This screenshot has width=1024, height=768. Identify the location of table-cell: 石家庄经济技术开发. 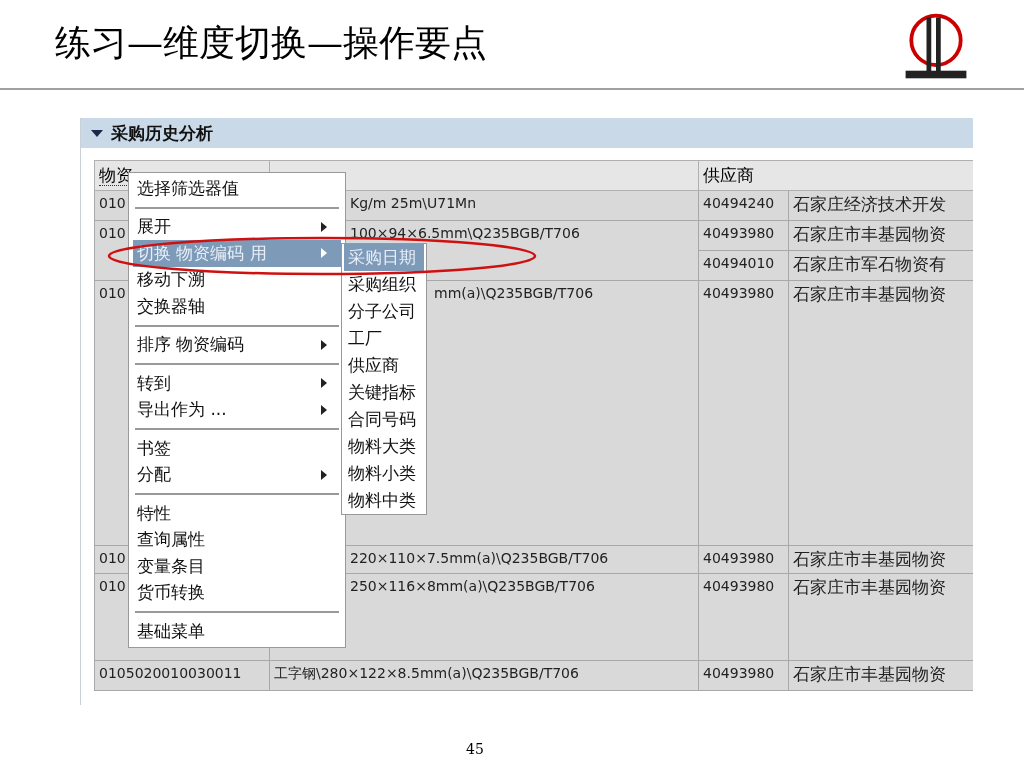
(880, 205).